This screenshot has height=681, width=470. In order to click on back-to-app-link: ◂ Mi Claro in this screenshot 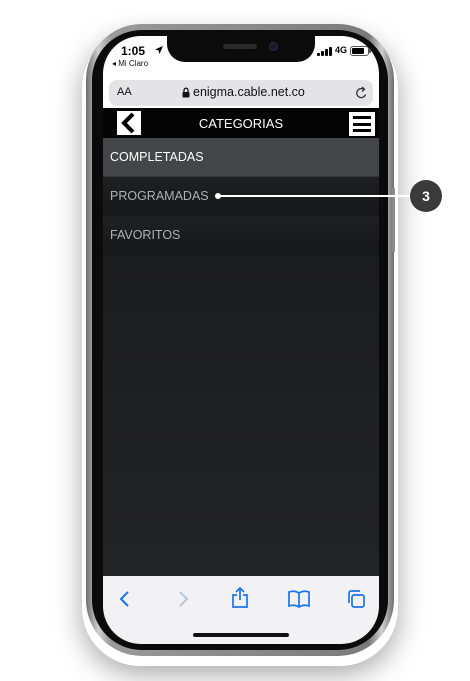, I will do `click(130, 63)`.